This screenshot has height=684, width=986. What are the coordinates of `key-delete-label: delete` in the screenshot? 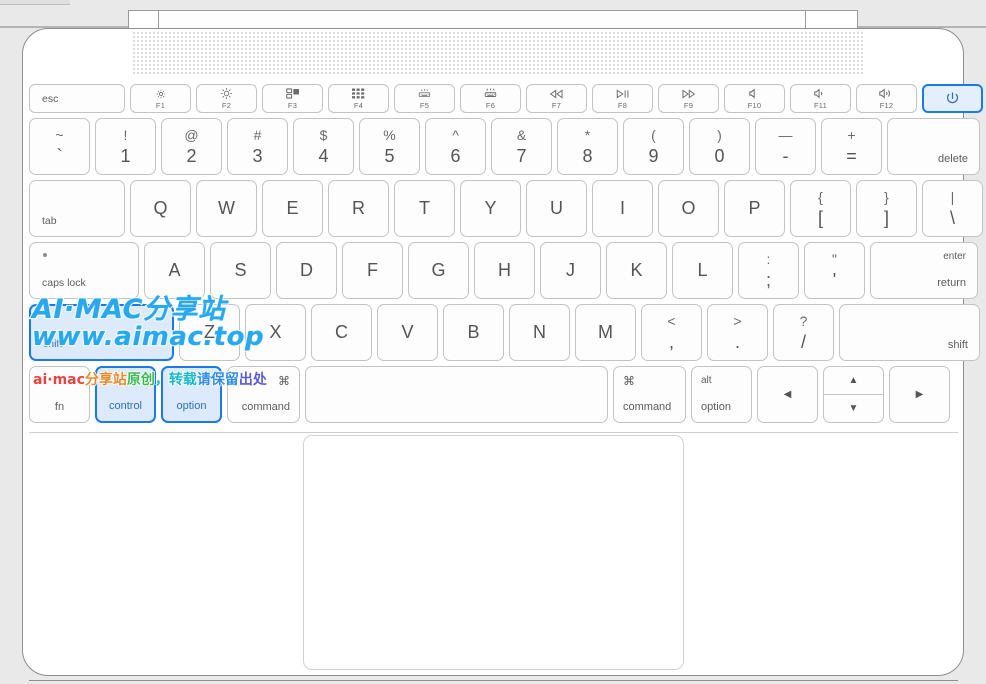 It's located at (953, 159).